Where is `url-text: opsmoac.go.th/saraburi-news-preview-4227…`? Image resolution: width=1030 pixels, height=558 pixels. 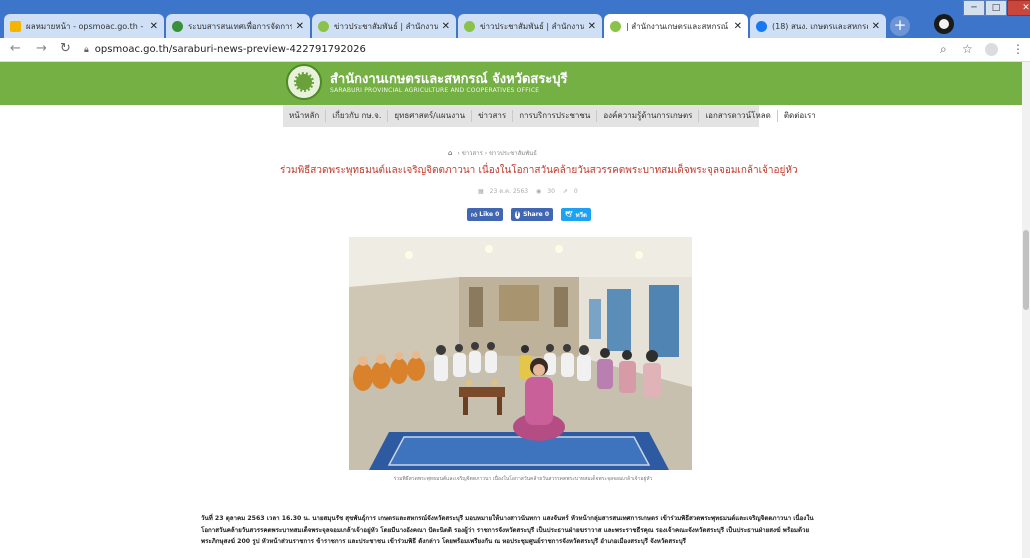
url-text: opsmoac.go.th/saraburi-news-preview-4227… is located at coordinates (230, 49).